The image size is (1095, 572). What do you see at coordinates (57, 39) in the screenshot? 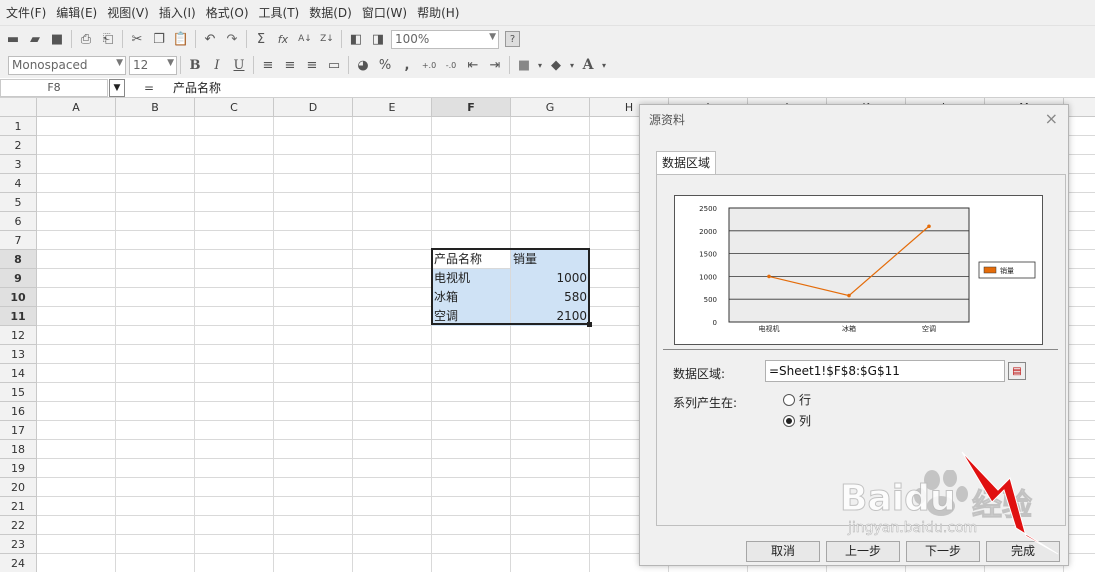
I see `save-icon: ■` at bounding box center [57, 39].